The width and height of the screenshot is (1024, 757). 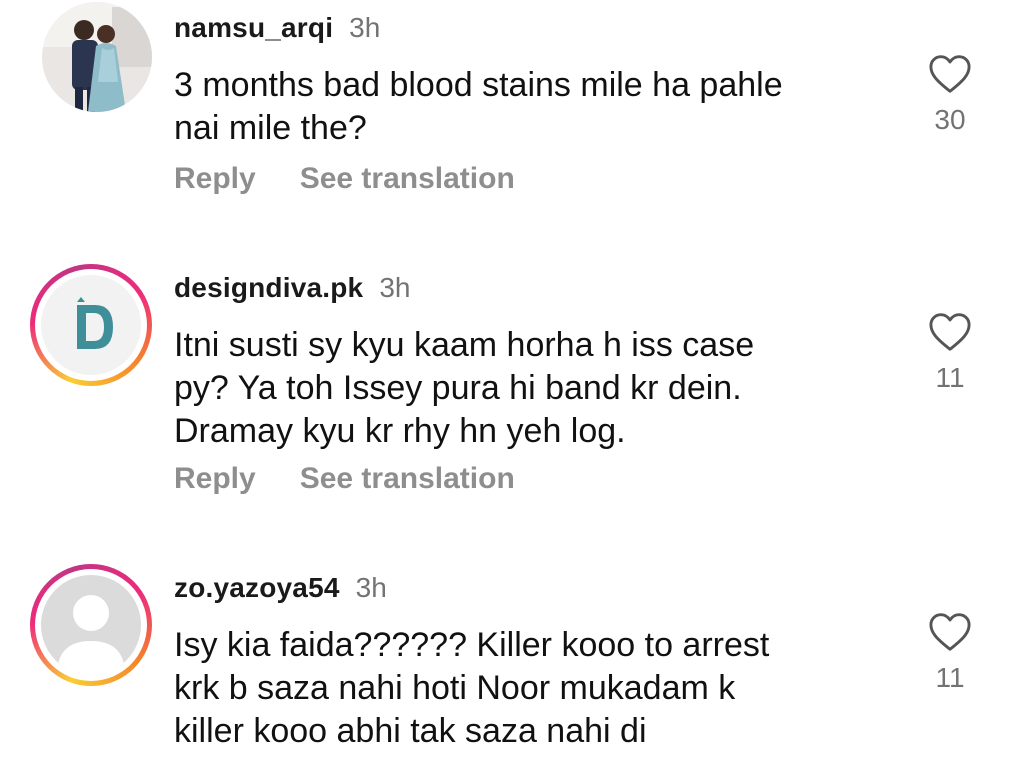 What do you see at coordinates (268, 288) in the screenshot?
I see `username: designdiva.pk` at bounding box center [268, 288].